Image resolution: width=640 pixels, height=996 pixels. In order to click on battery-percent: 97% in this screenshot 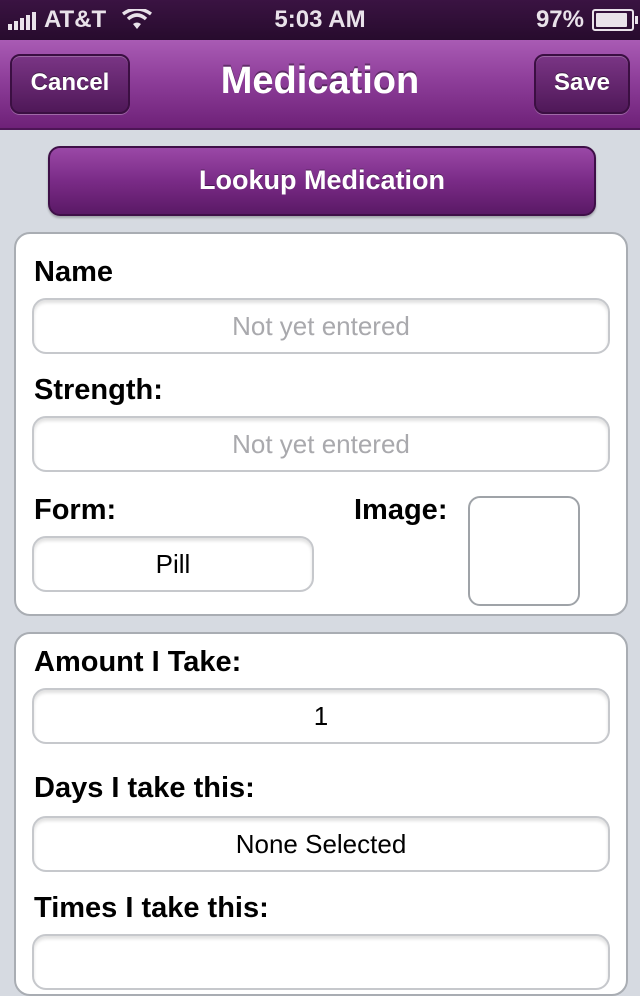, I will do `click(559, 19)`.